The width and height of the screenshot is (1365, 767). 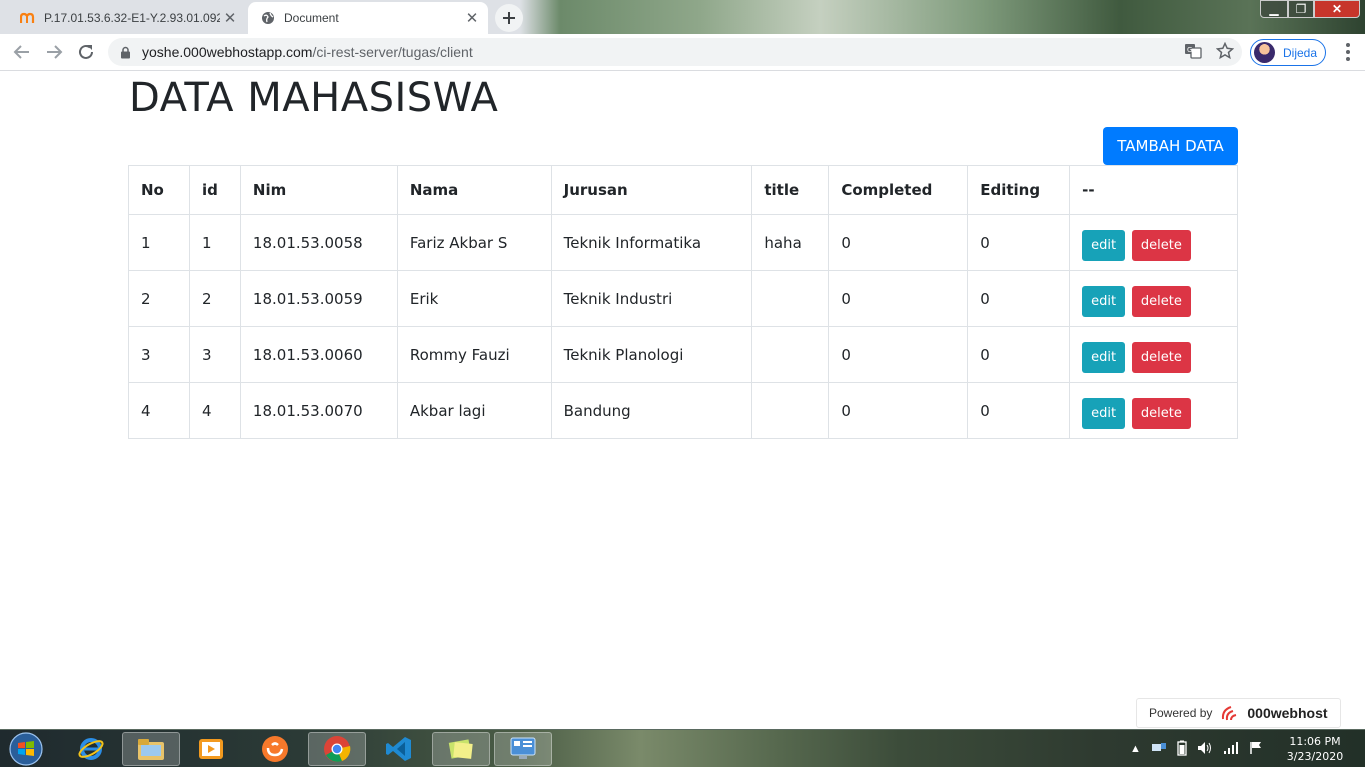 I want to click on back-arrow-icon, so click(x=21, y=52).